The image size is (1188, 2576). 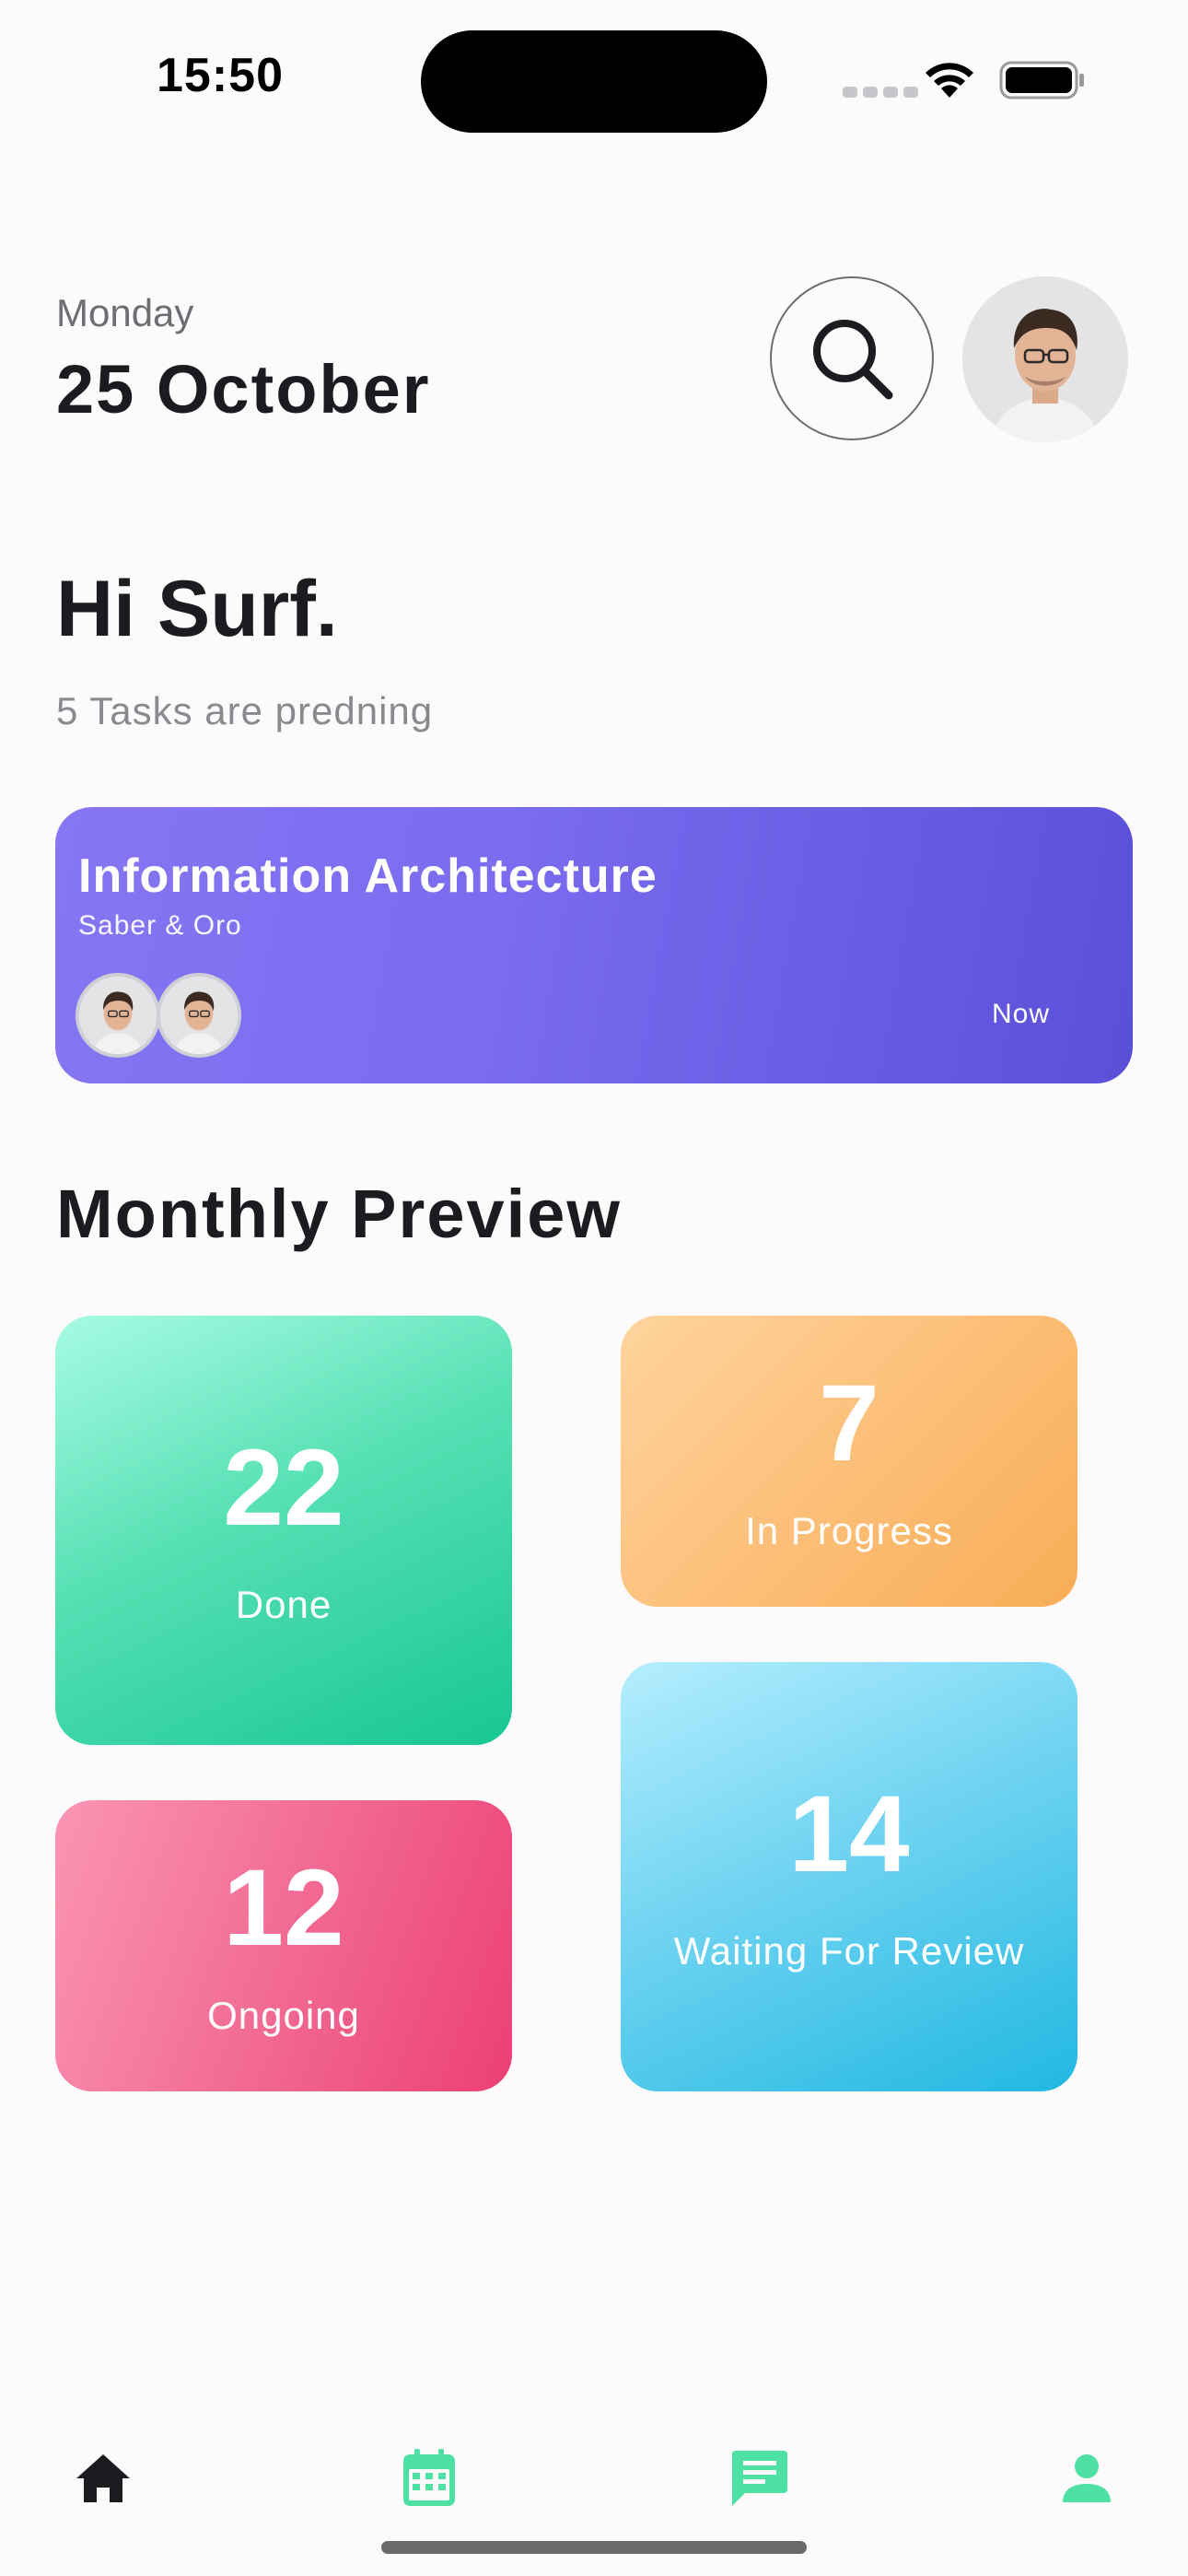 What do you see at coordinates (880, 92) in the screenshot?
I see `signal-icon` at bounding box center [880, 92].